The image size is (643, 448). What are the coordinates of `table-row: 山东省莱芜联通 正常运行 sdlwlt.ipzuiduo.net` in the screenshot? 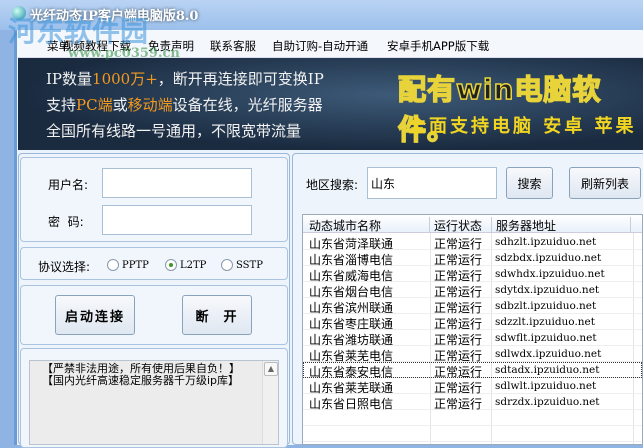 It's located at (472, 386).